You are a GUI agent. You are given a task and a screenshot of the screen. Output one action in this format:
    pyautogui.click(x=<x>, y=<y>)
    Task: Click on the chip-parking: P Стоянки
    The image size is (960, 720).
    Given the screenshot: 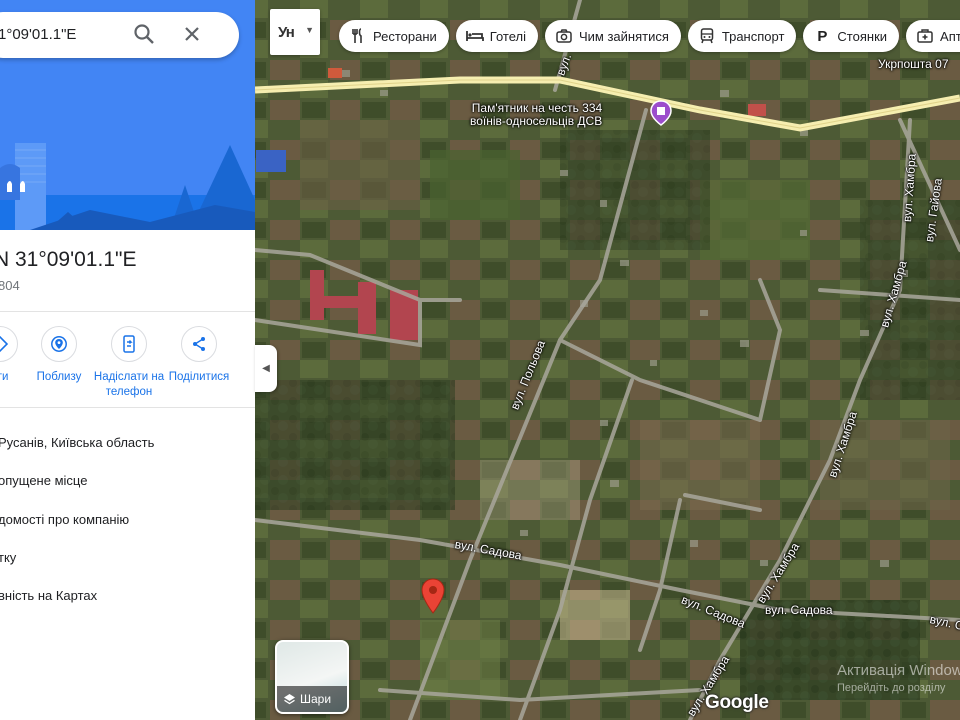 What is the action you would take?
    pyautogui.click(x=851, y=36)
    